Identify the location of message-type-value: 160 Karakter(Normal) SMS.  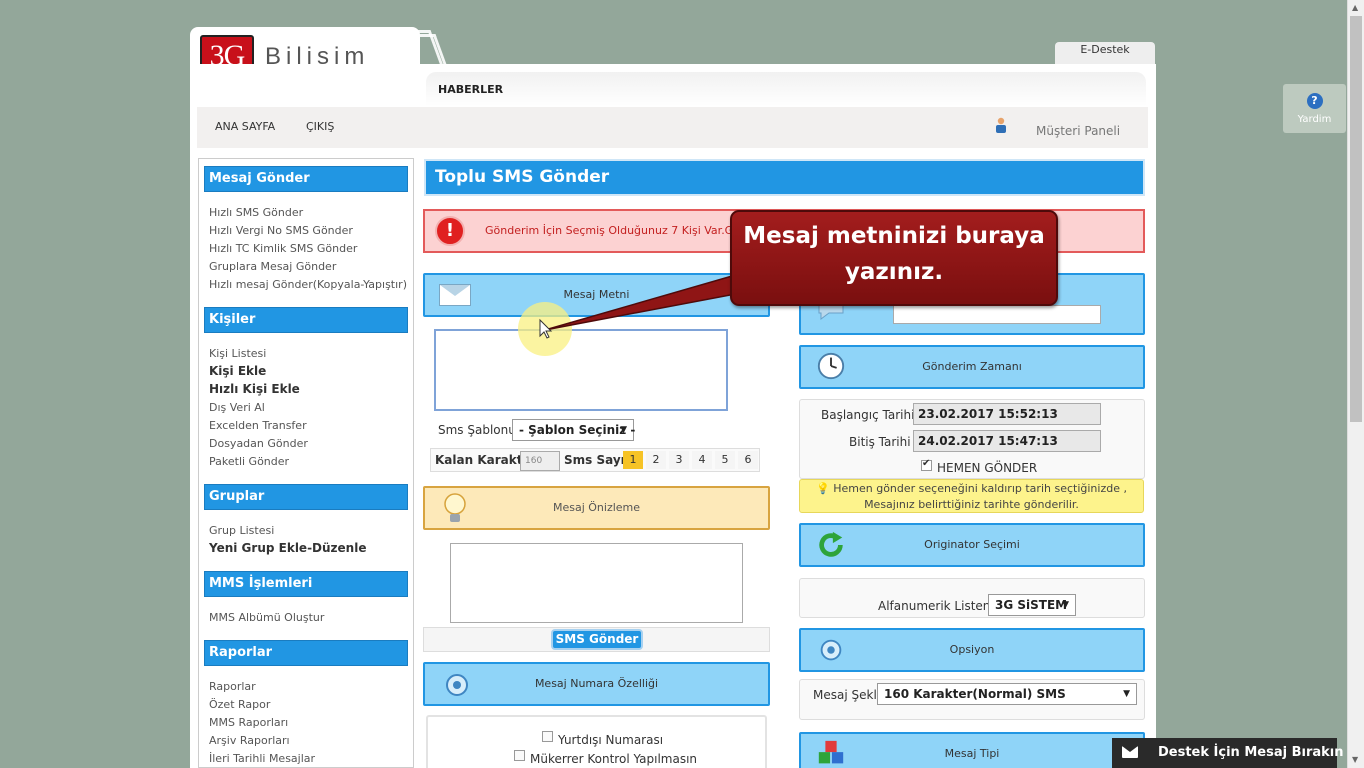
(975, 694).